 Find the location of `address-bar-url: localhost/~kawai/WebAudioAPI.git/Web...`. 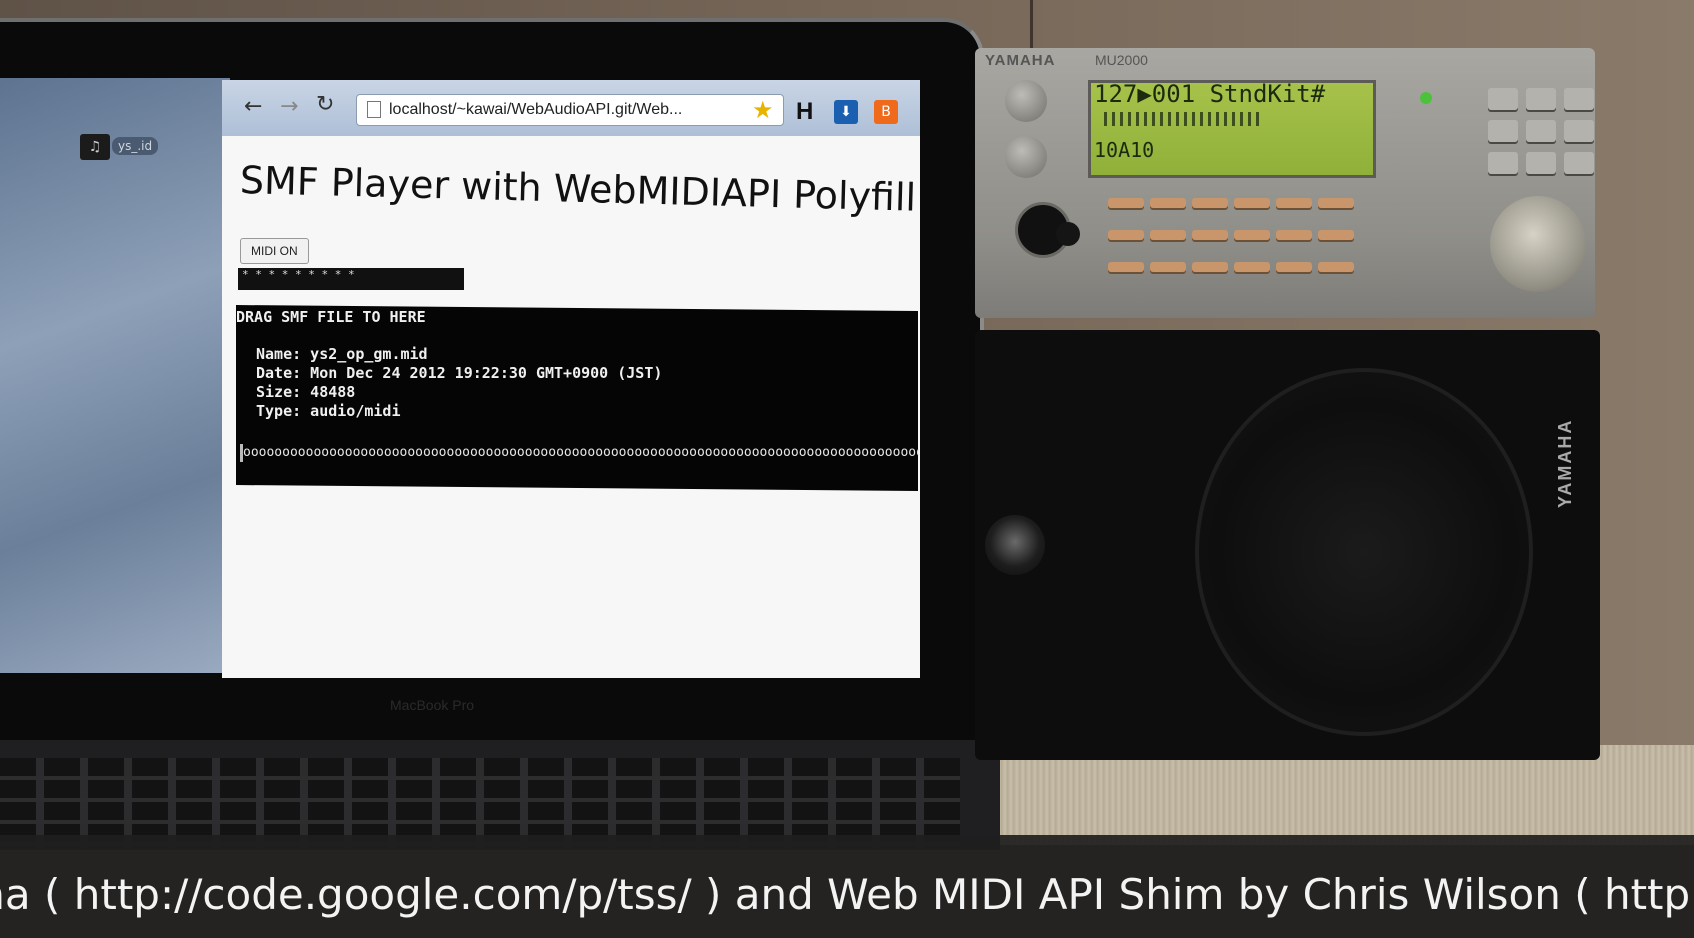

address-bar-url: localhost/~kawai/WebAudioAPI.git/Web... is located at coordinates (536, 109).